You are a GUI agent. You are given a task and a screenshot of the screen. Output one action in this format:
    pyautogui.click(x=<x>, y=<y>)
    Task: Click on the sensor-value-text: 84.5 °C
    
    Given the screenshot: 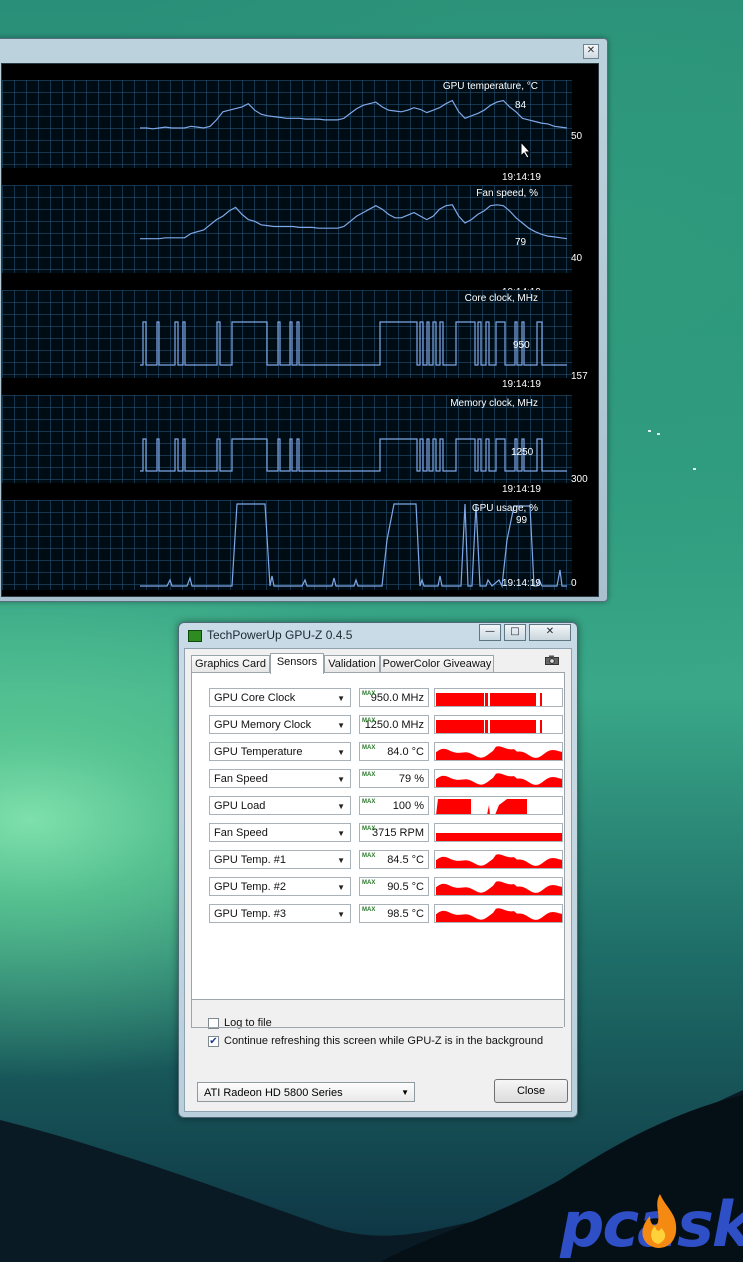 What is the action you would take?
    pyautogui.click(x=405, y=860)
    